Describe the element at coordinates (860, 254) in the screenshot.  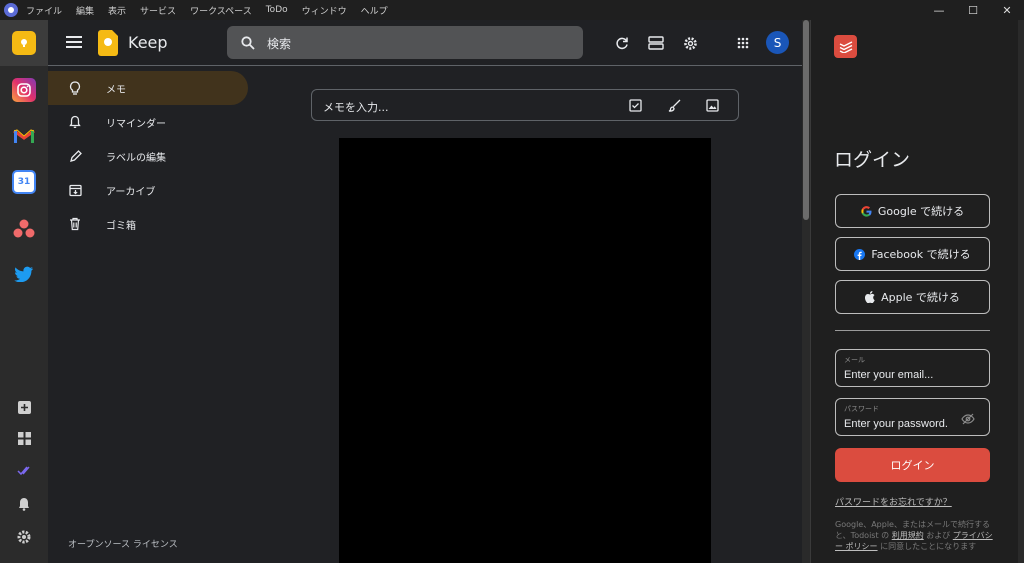
I see `facebook-icon` at that location.